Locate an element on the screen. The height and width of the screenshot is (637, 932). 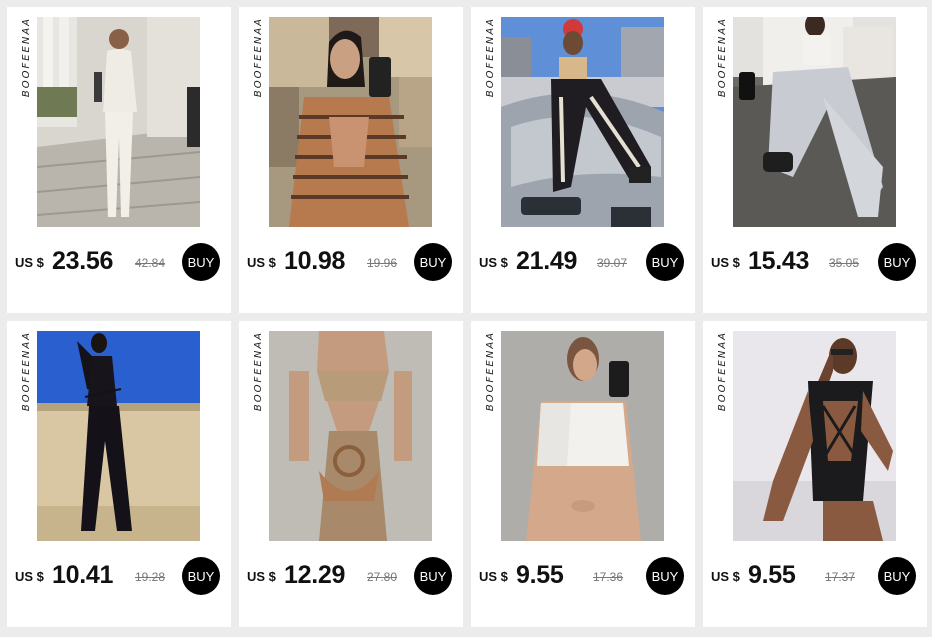
model-knit-cutout-dress-icon is located at coordinates (350, 436).